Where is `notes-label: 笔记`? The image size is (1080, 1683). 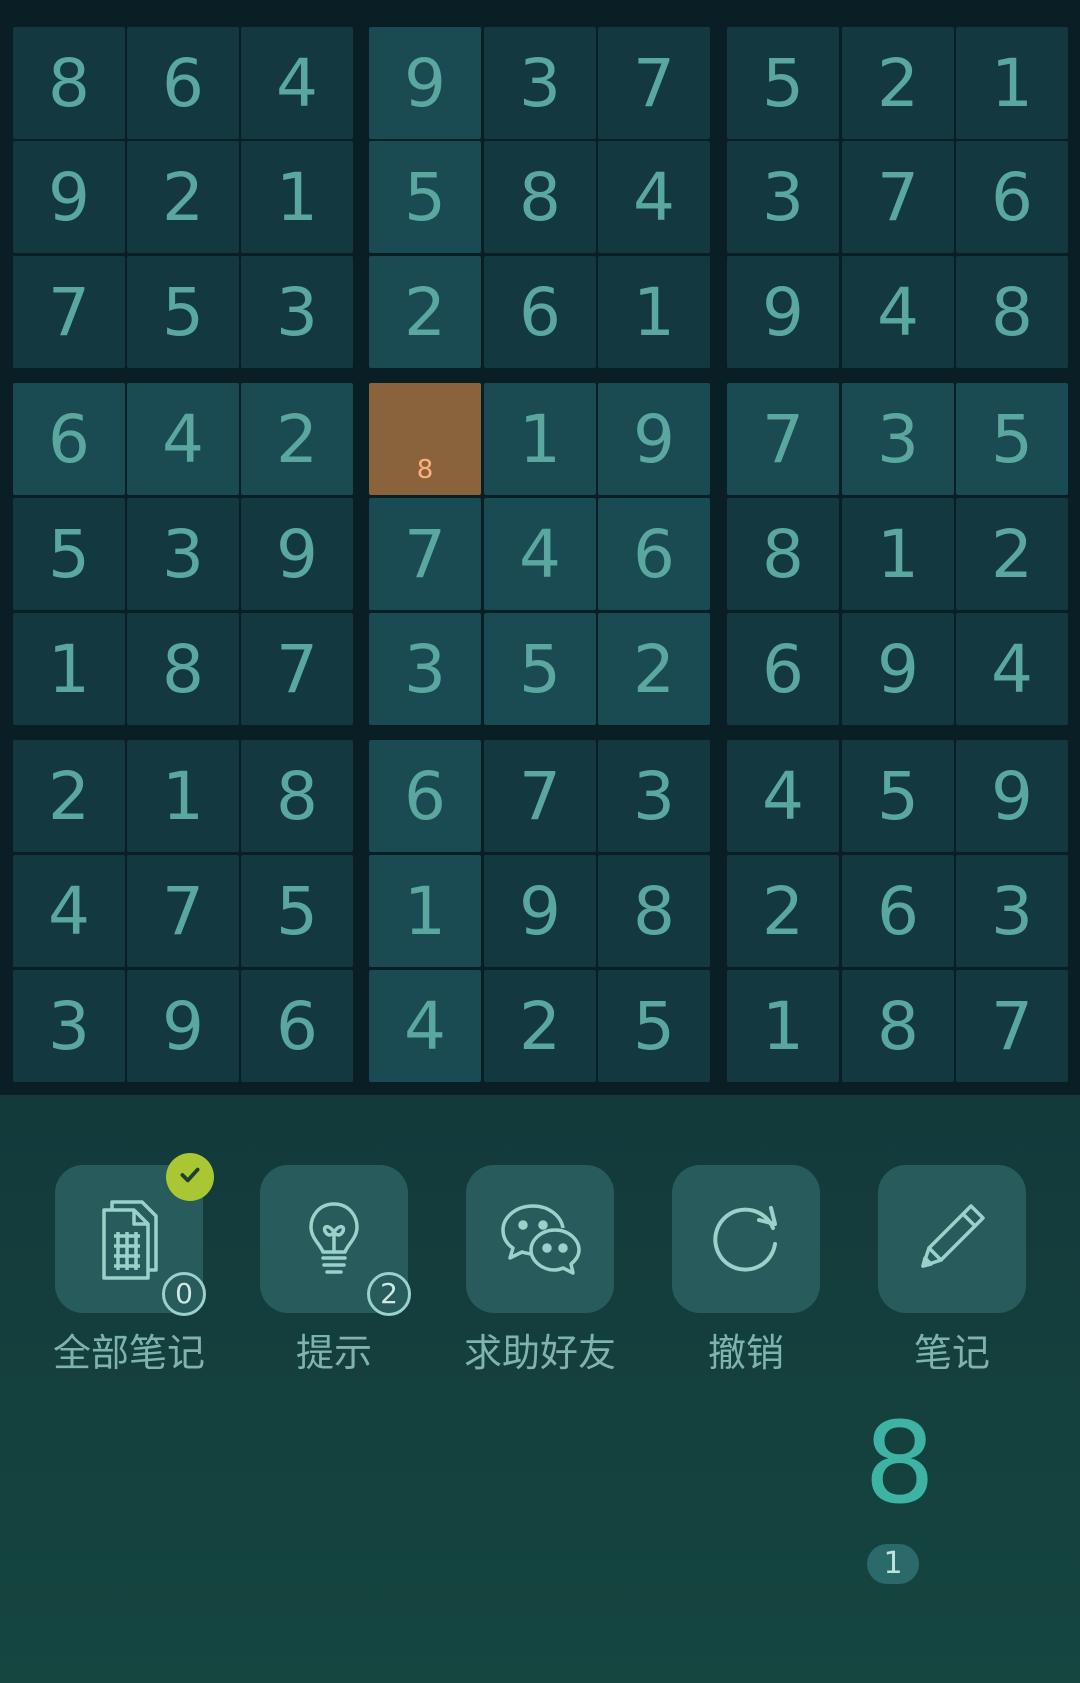 notes-label: 笔记 is located at coordinates (951, 1353).